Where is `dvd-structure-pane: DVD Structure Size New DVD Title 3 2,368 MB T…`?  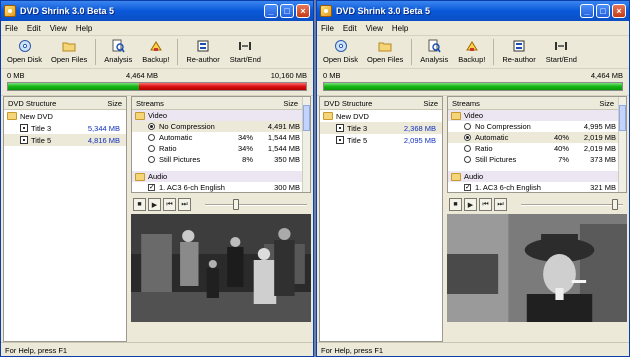 dvd-structure-pane: DVD Structure Size New DVD Title 3 2,368 MB T… is located at coordinates (381, 219).